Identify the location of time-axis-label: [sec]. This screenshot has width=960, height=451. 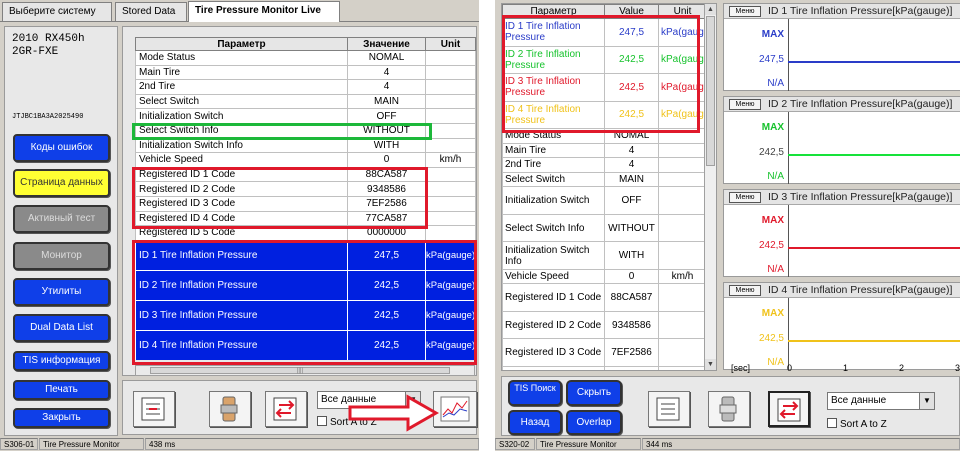
(741, 368).